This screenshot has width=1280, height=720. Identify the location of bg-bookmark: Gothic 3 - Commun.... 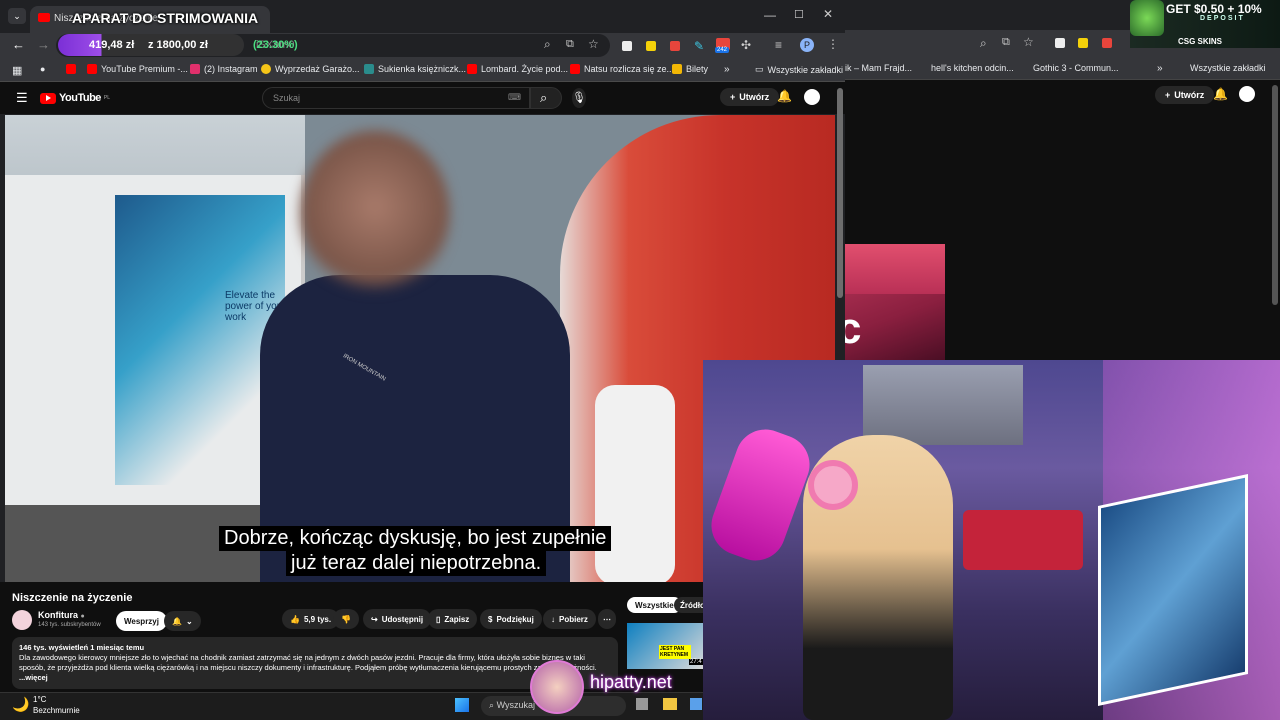
(1076, 68).